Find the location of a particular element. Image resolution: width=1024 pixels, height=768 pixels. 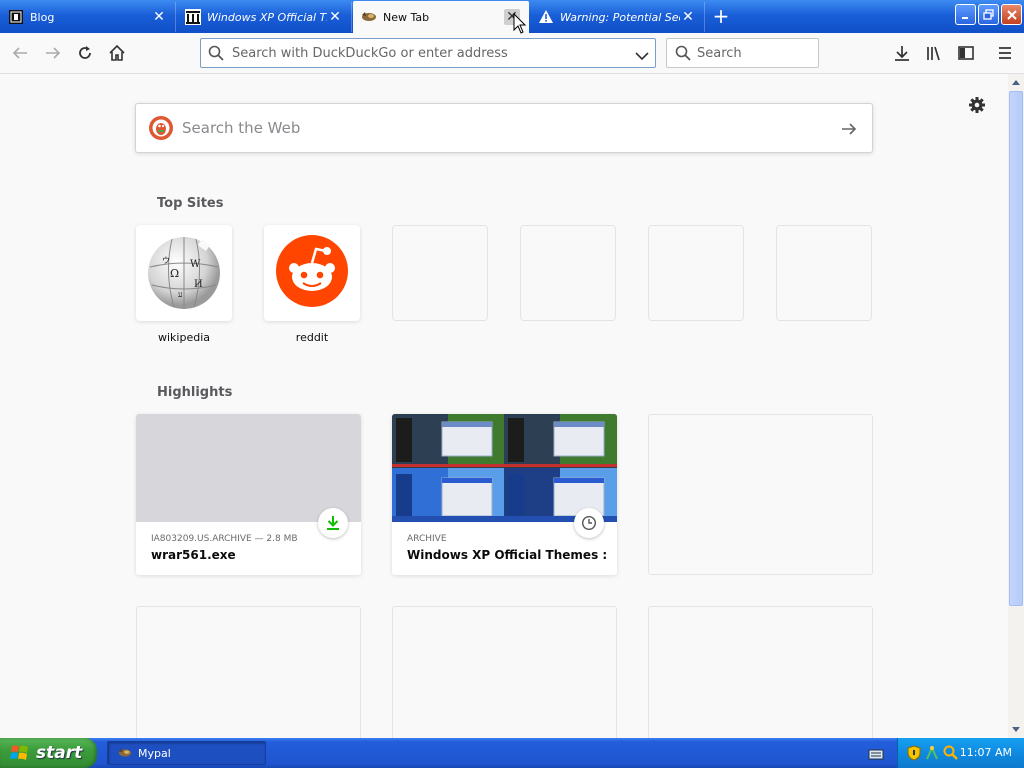

duckduckgo-icon is located at coordinates (161, 130).